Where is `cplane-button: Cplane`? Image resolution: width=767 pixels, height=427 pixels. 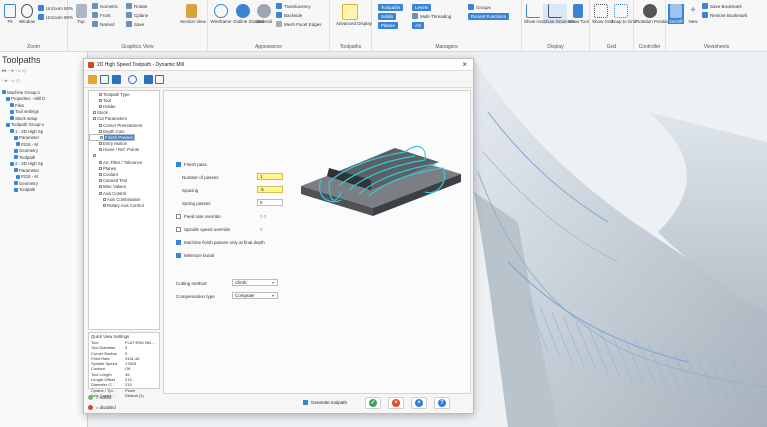
cplane-button: Cplane is located at coordinates (137, 15).